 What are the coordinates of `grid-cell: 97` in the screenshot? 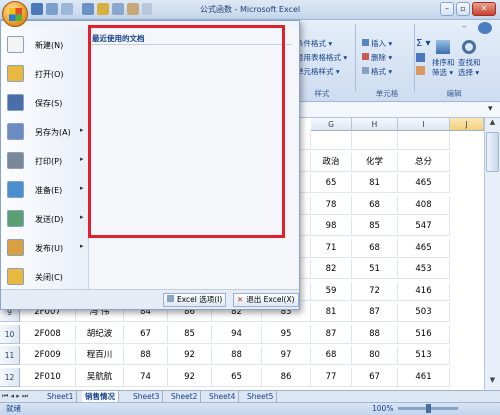 It's located at (286, 355).